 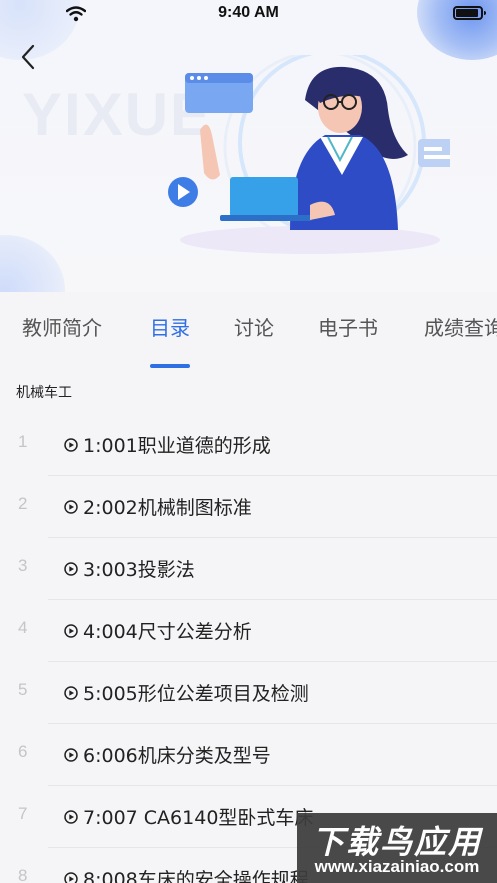 What do you see at coordinates (23, 874) in the screenshot?
I see `chapter-number: 8` at bounding box center [23, 874].